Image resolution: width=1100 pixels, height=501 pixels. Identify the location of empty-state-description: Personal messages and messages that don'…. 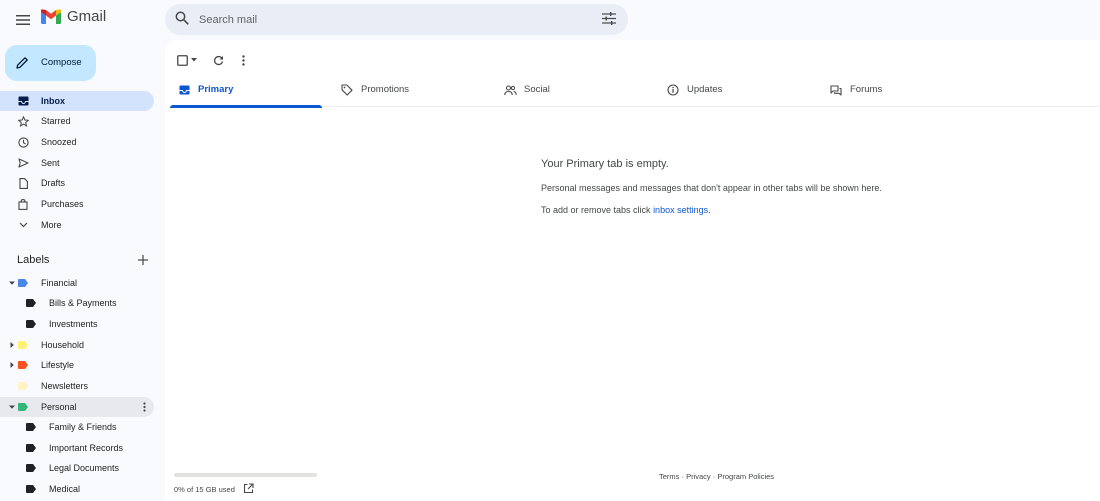
(711, 188).